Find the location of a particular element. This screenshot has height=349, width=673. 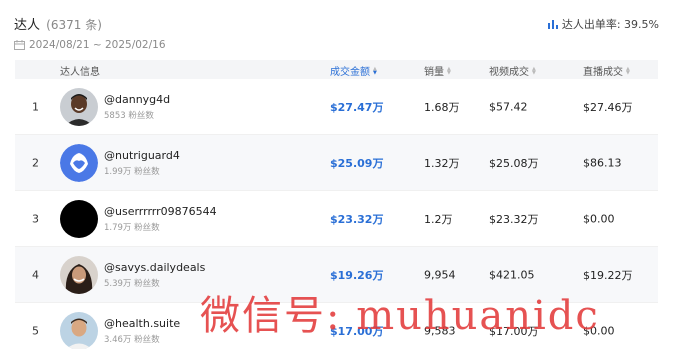

rank: 5 is located at coordinates (35, 330).